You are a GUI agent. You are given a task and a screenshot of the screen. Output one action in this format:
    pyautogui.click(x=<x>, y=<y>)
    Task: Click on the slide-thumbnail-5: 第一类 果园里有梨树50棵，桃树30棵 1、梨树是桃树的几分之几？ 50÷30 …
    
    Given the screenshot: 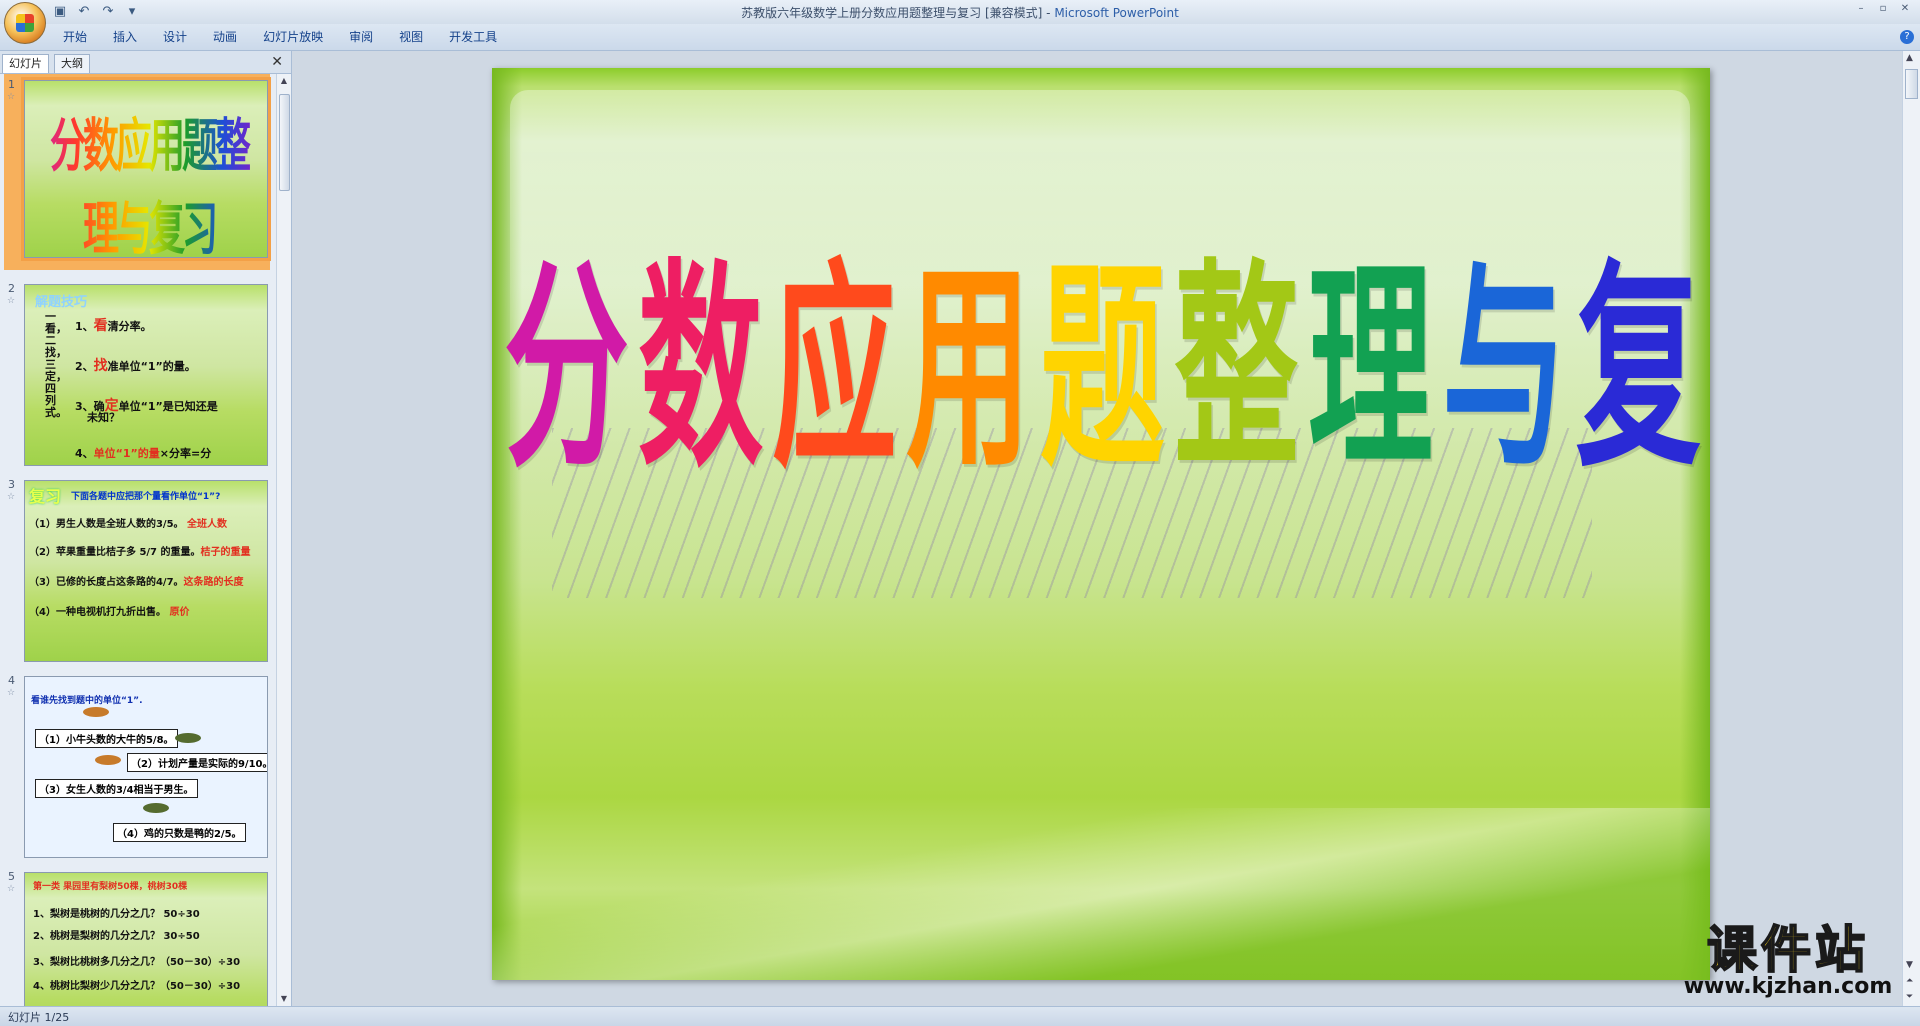 What is the action you would take?
    pyautogui.click(x=146, y=939)
    